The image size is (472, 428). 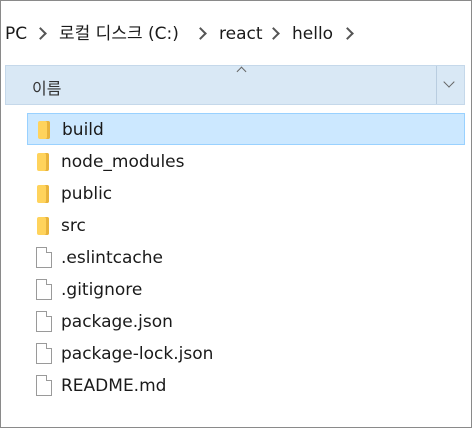 I want to click on file-name: src, so click(x=73, y=226).